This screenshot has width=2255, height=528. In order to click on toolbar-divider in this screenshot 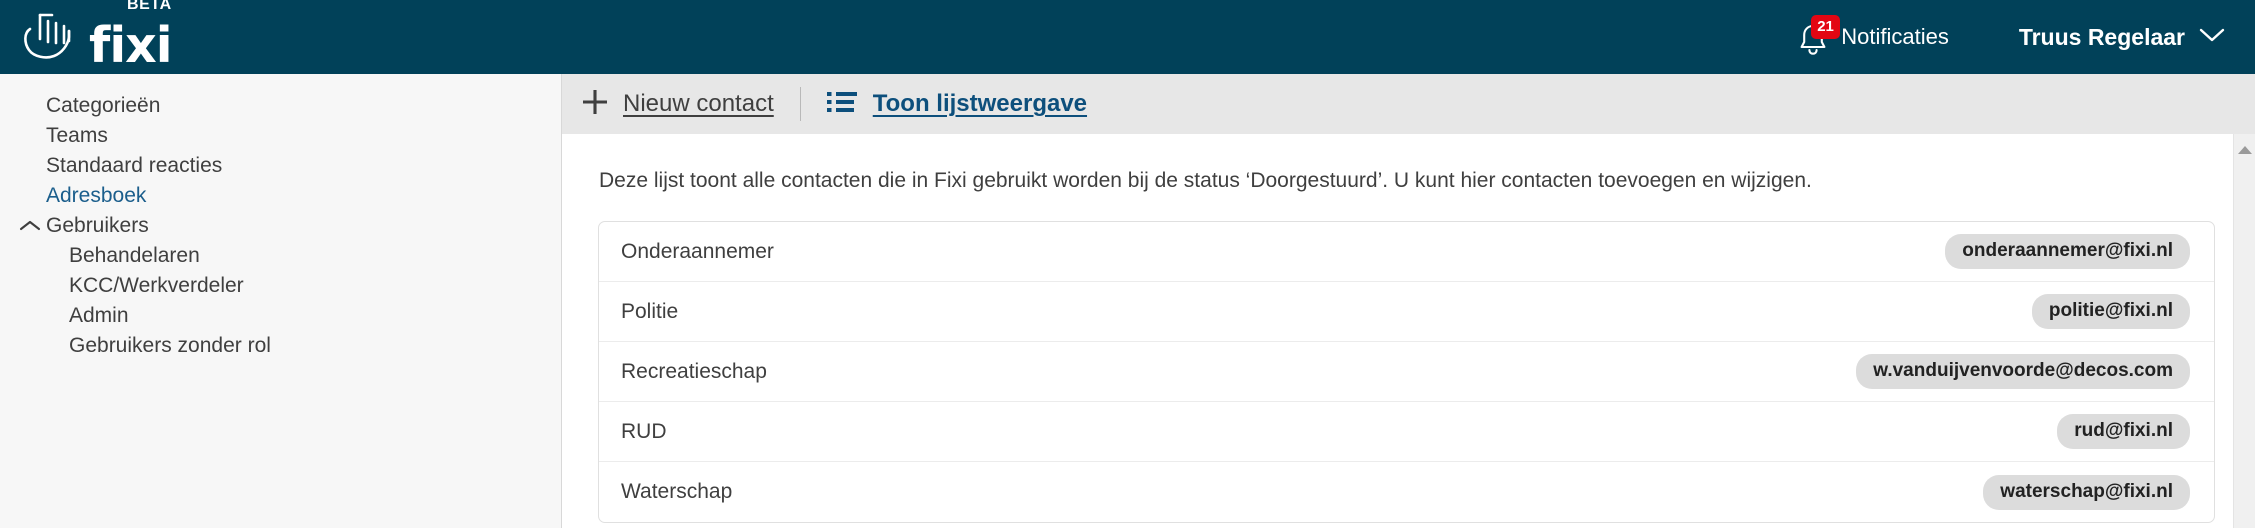, I will do `click(800, 104)`.